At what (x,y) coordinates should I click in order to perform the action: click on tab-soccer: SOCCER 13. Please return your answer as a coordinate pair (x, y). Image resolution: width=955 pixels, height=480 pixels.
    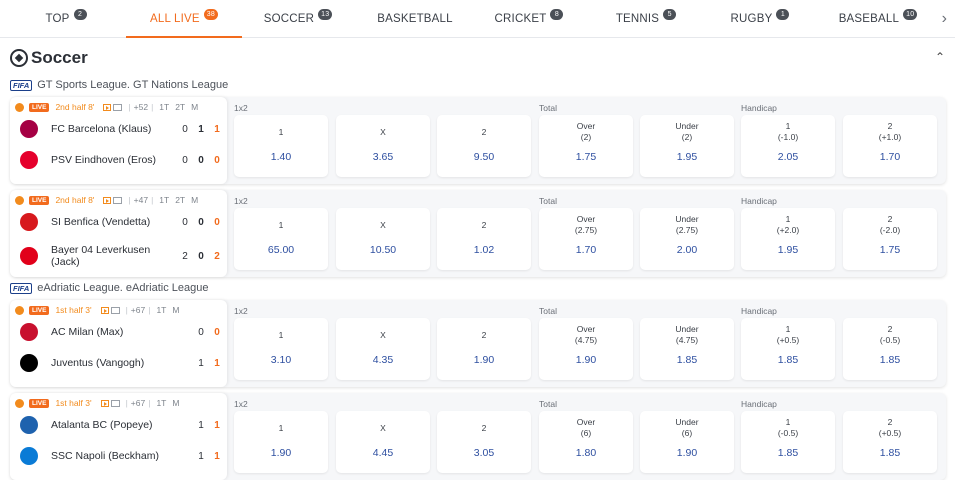
    Looking at the image, I should click on (298, 19).